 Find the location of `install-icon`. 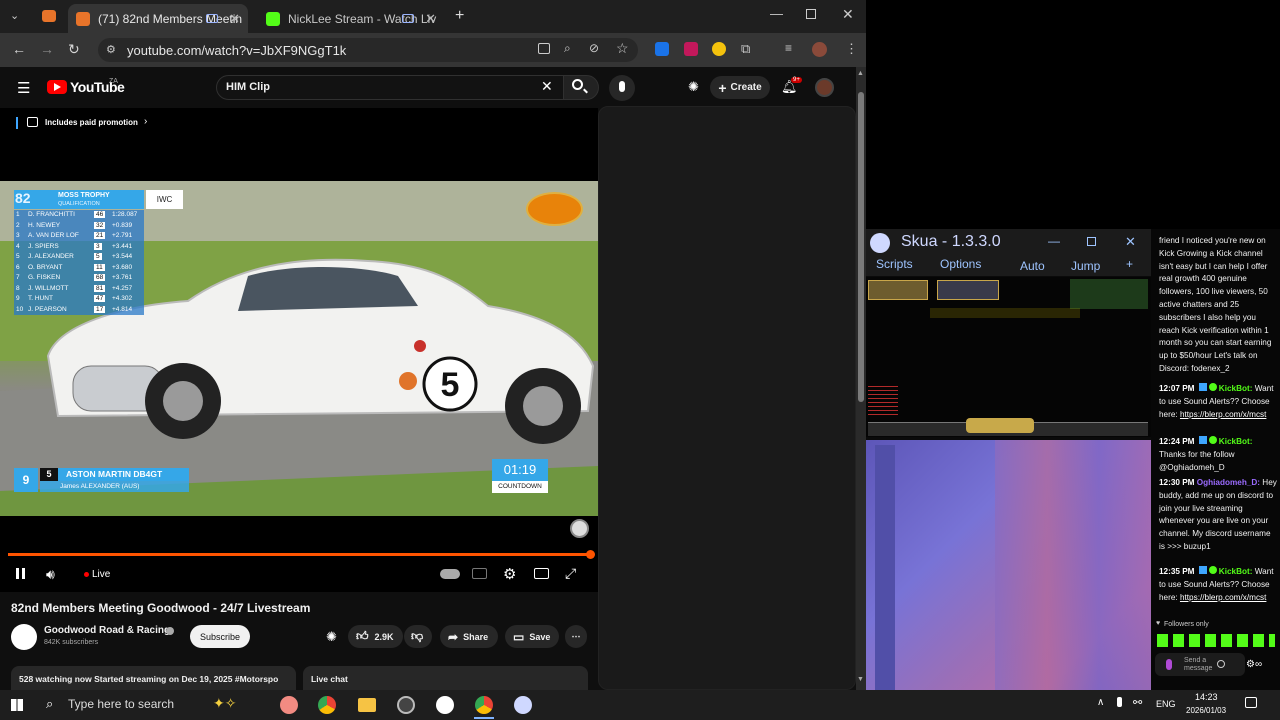

install-icon is located at coordinates (544, 48).